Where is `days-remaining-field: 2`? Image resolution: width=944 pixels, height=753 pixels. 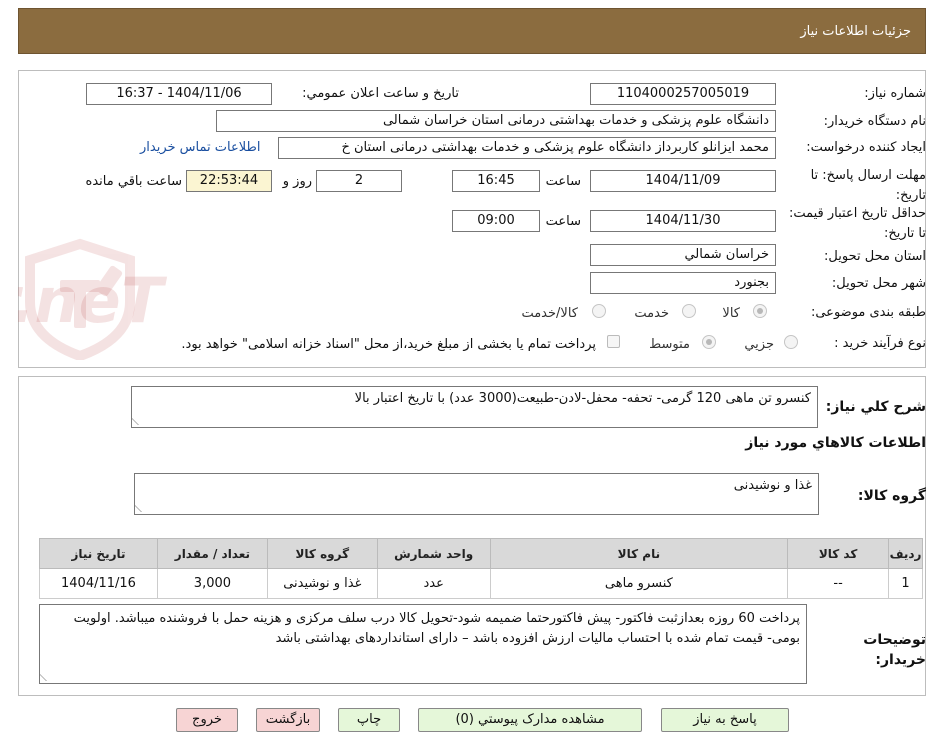
days-remaining-field: 2 is located at coordinates (359, 181).